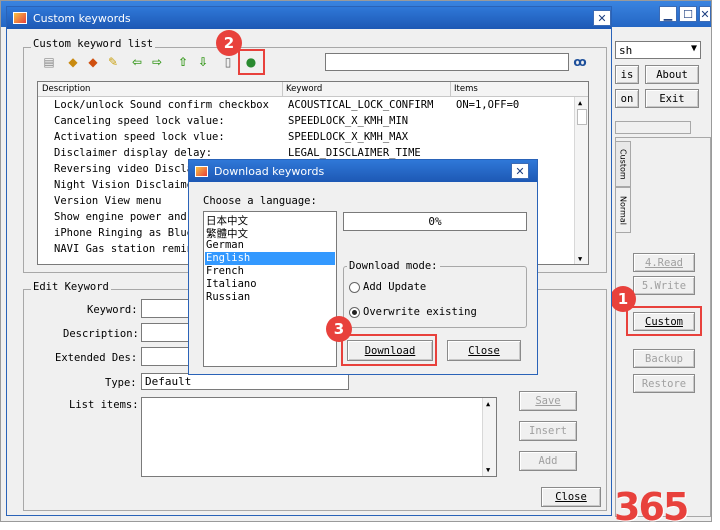 The width and height of the screenshot is (720, 530). I want to click on main-close-icon: ✕, so click(705, 14).